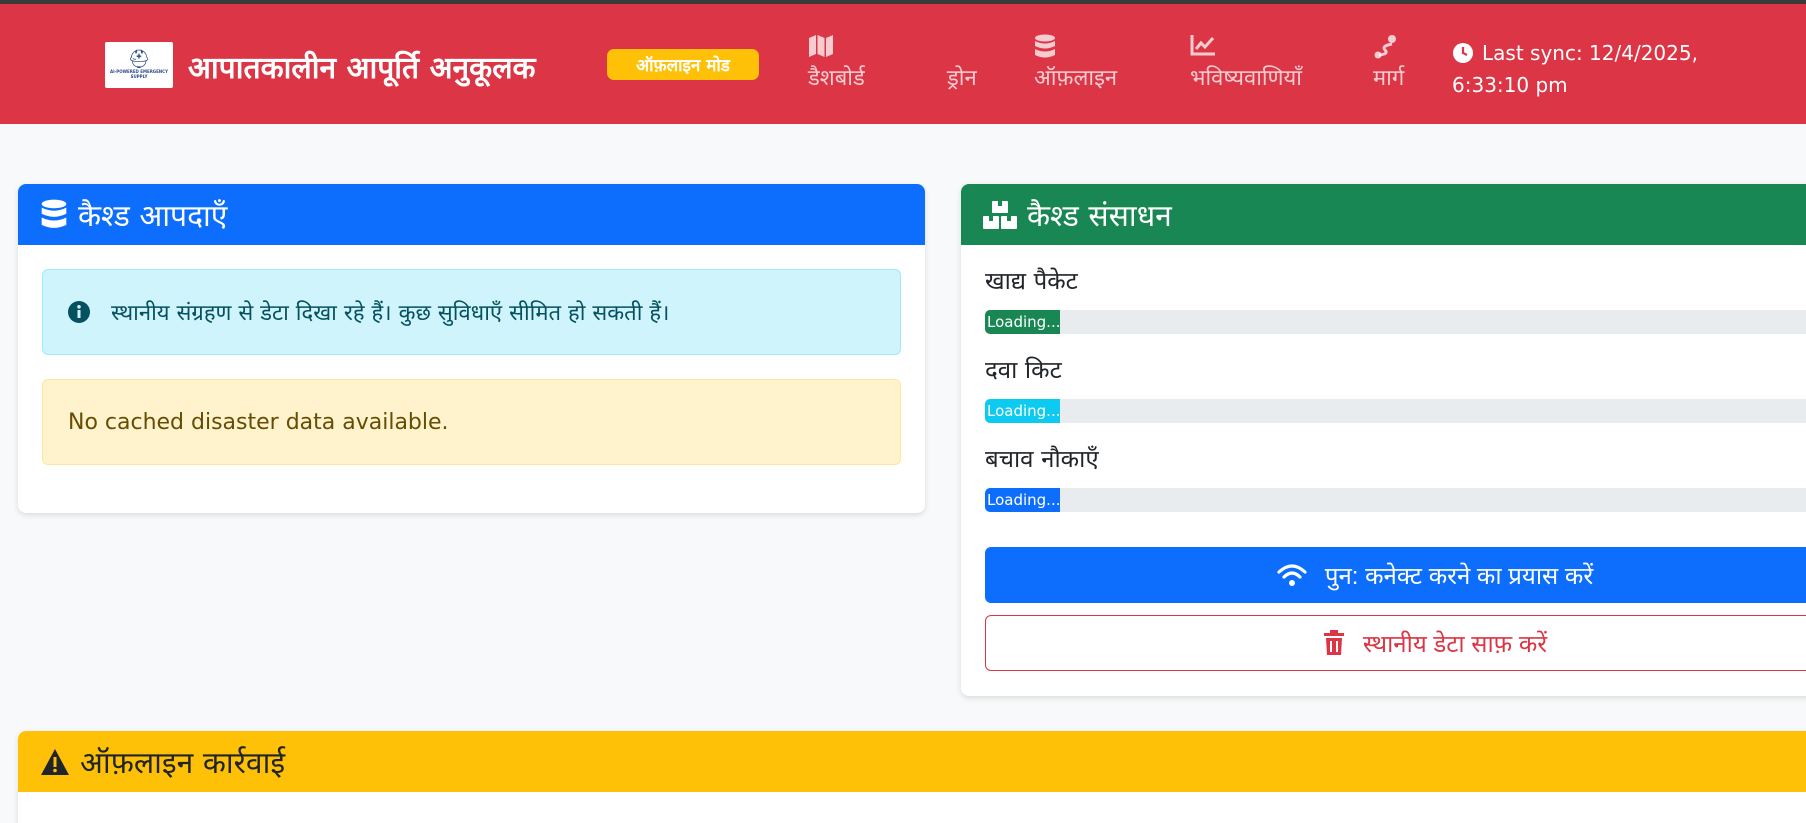 The width and height of the screenshot is (1806, 823). I want to click on offline-actions-card: ऑफ़लाइन कार्रवाई, so click(912, 777).